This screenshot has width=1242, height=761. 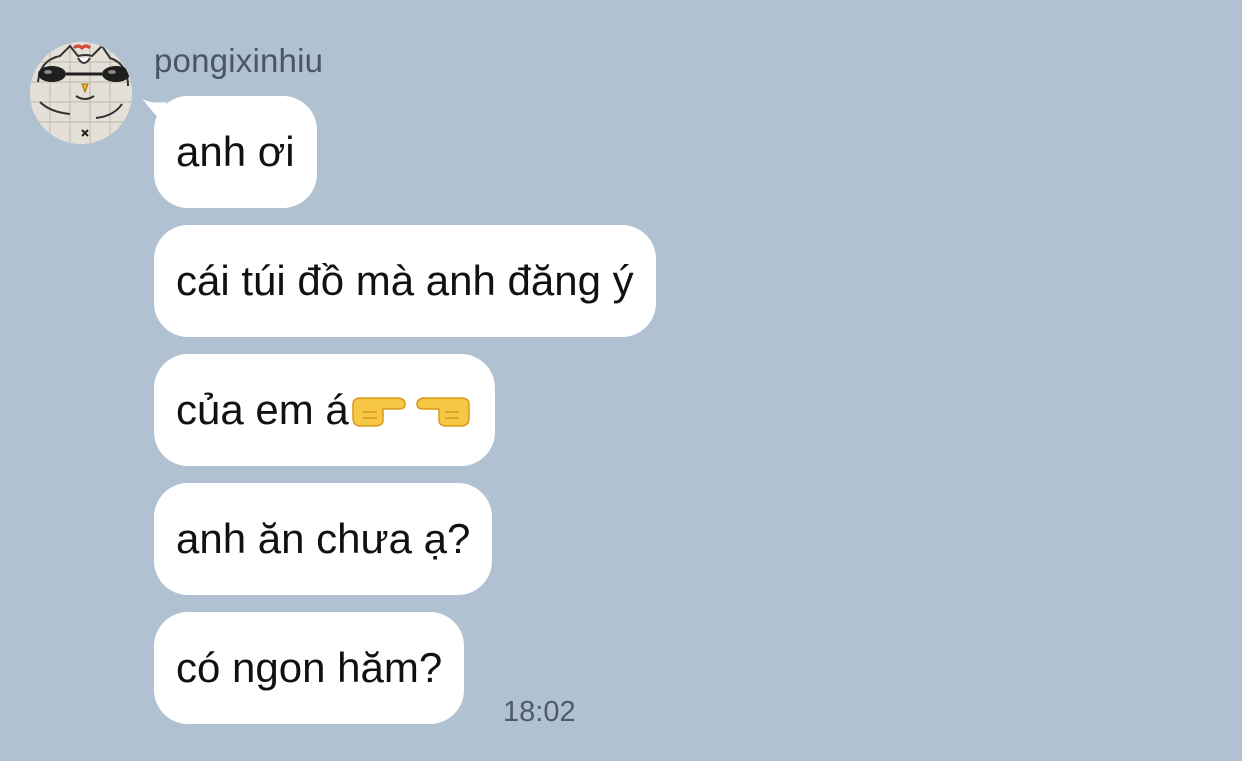 I want to click on sender-name: pongixinhiu, so click(x=239, y=60).